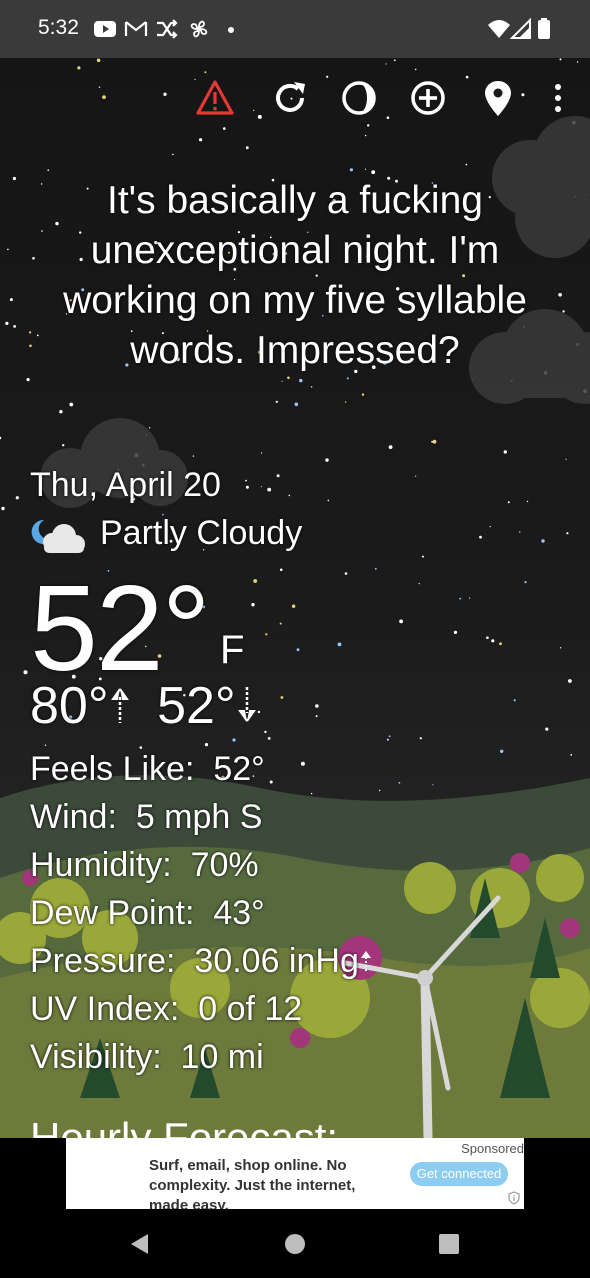 Image resolution: width=590 pixels, height=1278 pixels. What do you see at coordinates (105, 1009) in the screenshot?
I see `detail-label: UV Index:` at bounding box center [105, 1009].